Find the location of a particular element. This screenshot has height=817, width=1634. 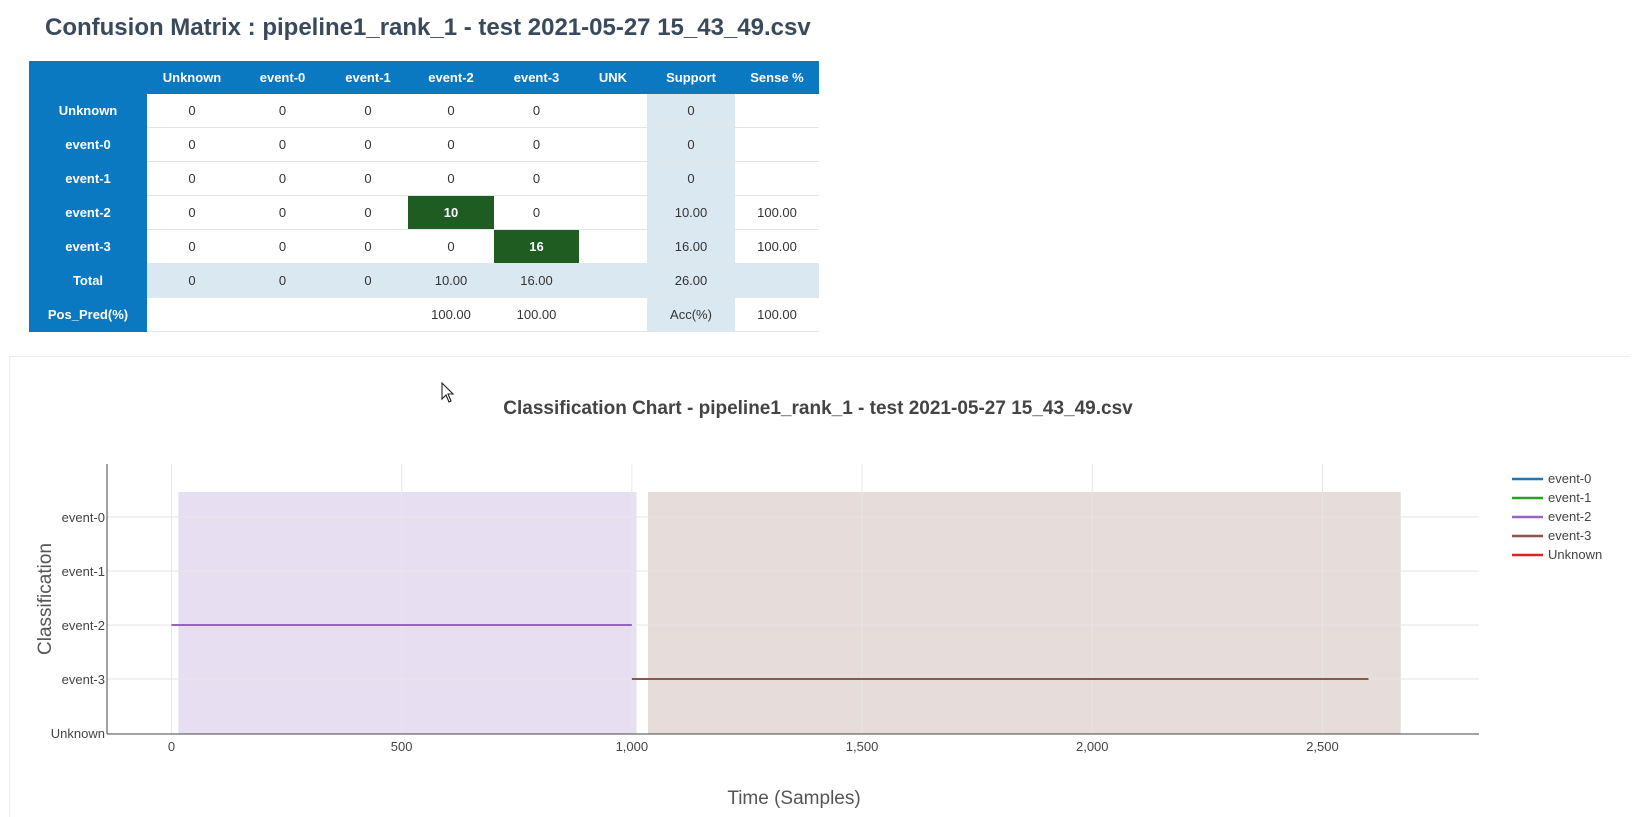

total-cell: 16.00 is located at coordinates (536, 280).